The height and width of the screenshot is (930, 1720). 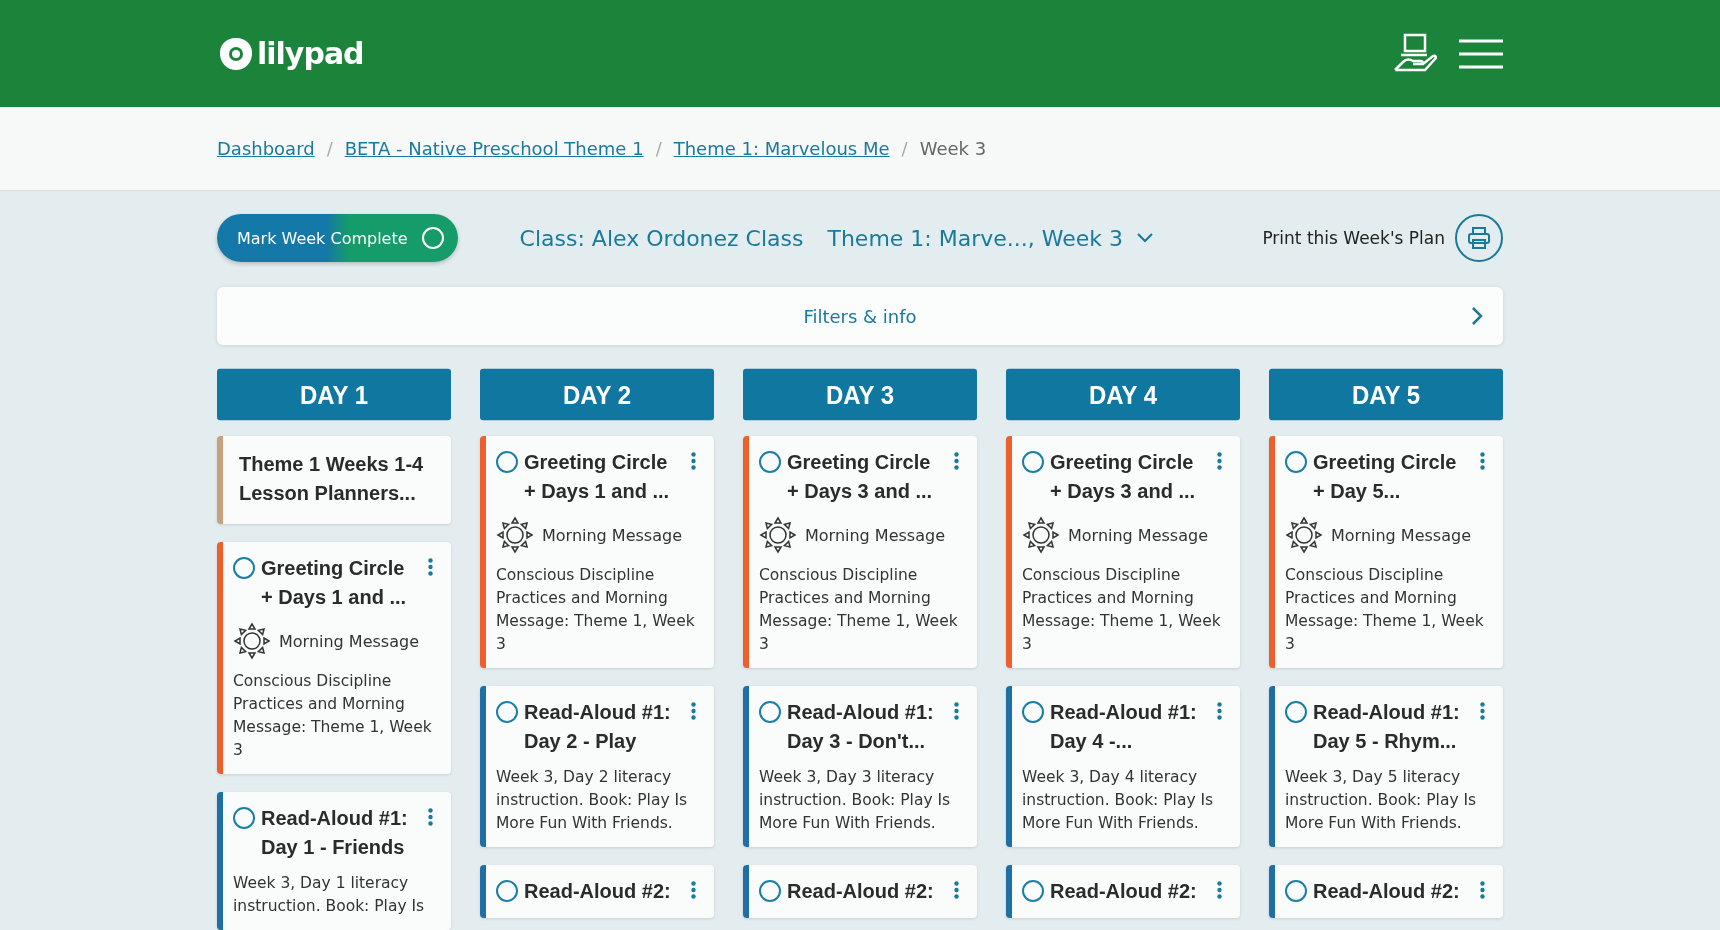 I want to click on breadcrumb-link: BETA - Native Preschool Theme 1, so click(x=494, y=148).